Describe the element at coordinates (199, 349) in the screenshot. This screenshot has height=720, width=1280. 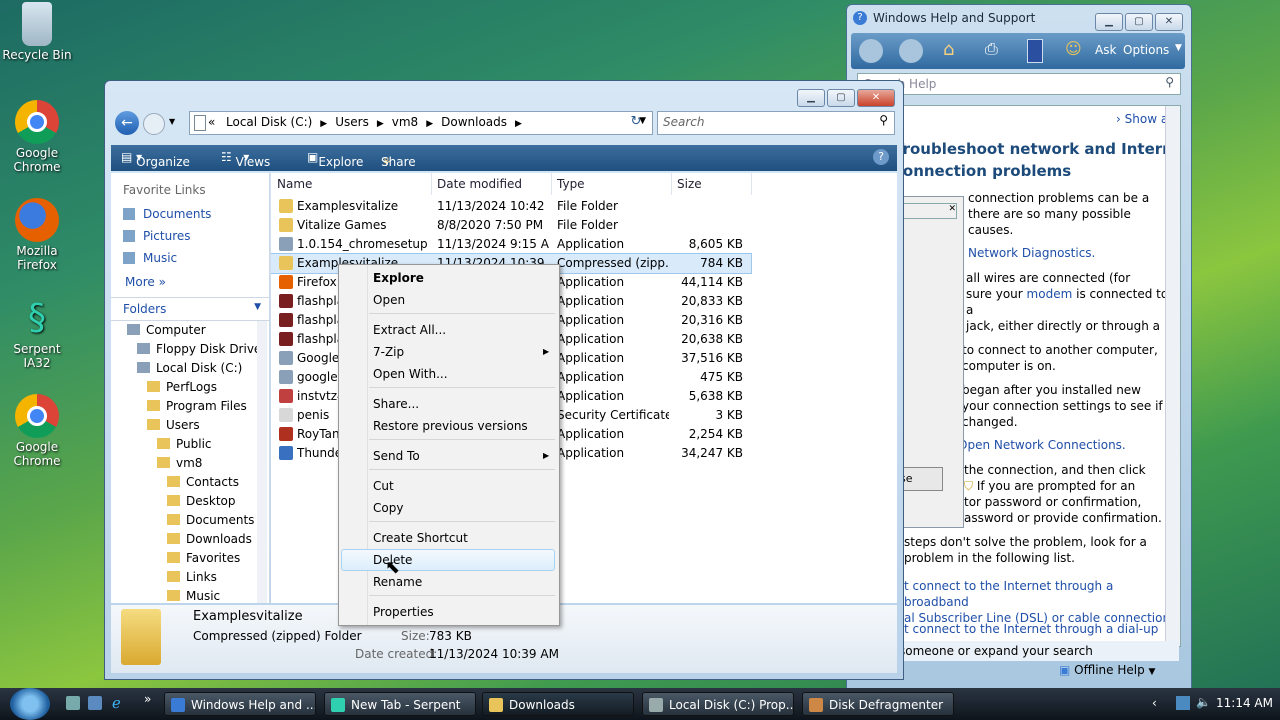
I see `tree-item: Floppy Disk Drive` at that location.